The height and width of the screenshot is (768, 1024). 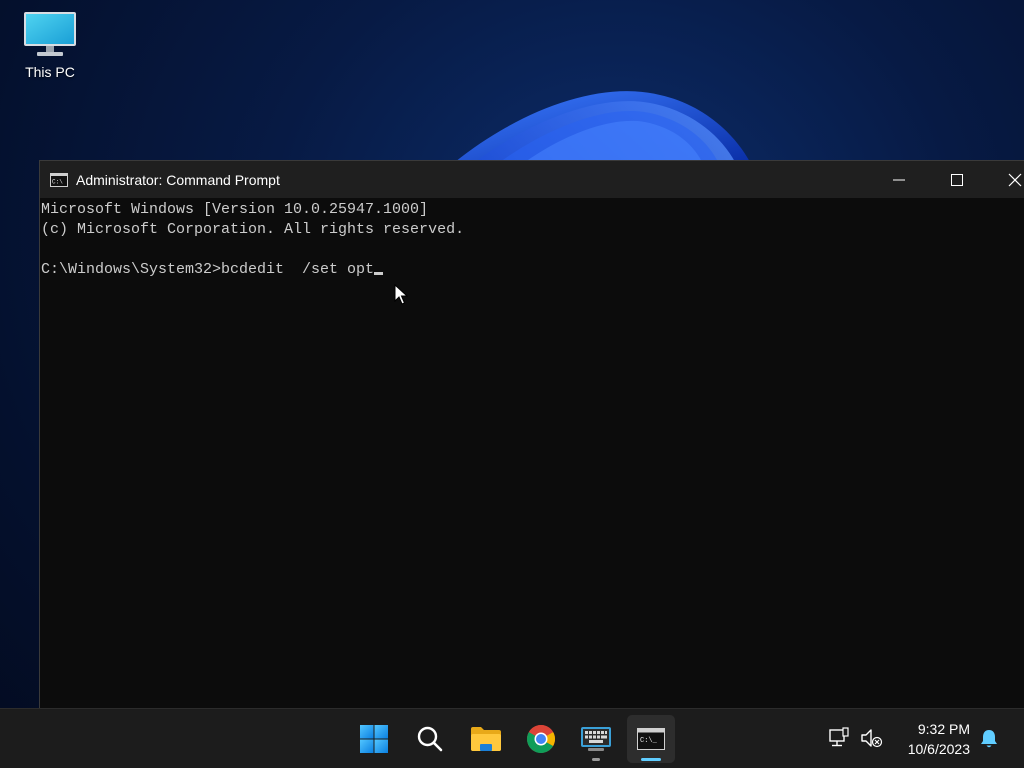 I want to click on svg-text: C:\, so click(x=57, y=181).